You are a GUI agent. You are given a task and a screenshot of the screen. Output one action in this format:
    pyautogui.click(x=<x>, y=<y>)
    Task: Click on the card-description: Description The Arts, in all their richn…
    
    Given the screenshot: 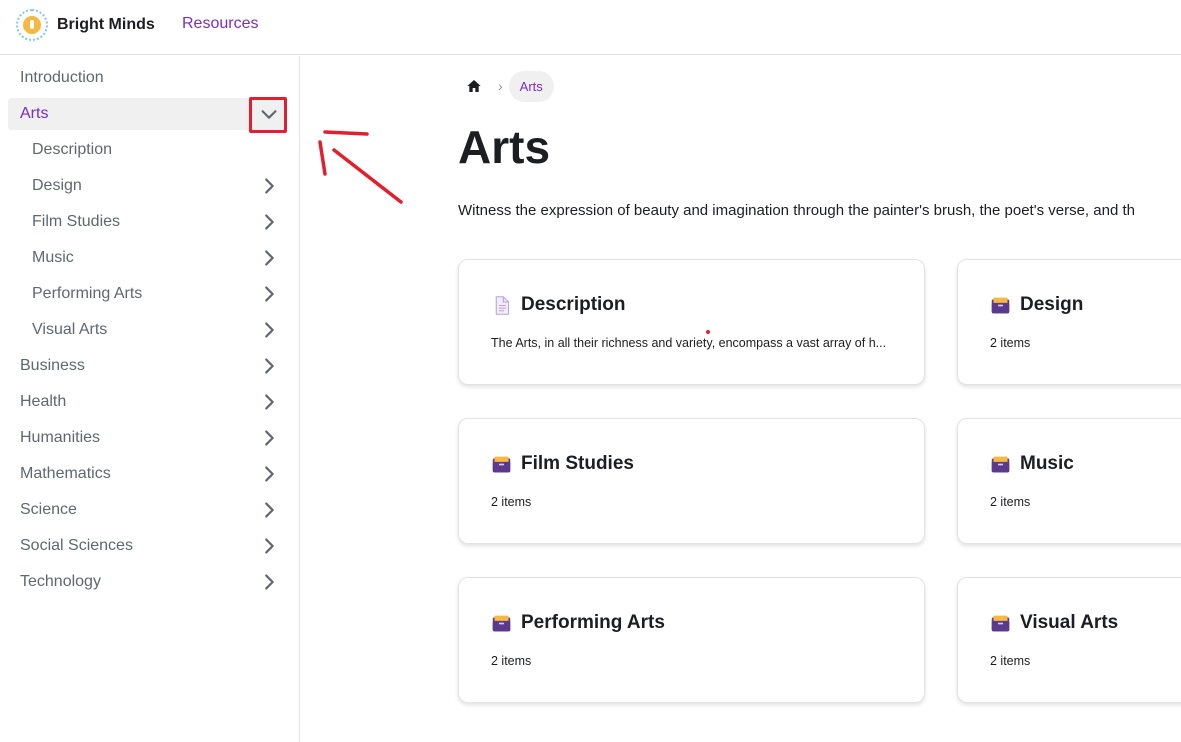 What is the action you would take?
    pyautogui.click(x=691, y=322)
    